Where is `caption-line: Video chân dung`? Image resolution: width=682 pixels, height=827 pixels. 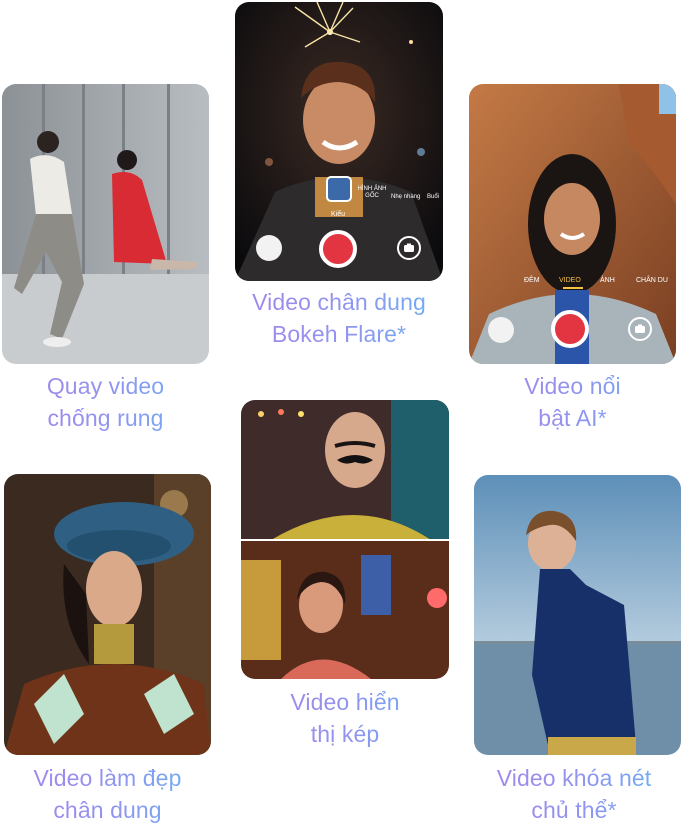
caption-line: Video chân dung is located at coordinates (339, 302).